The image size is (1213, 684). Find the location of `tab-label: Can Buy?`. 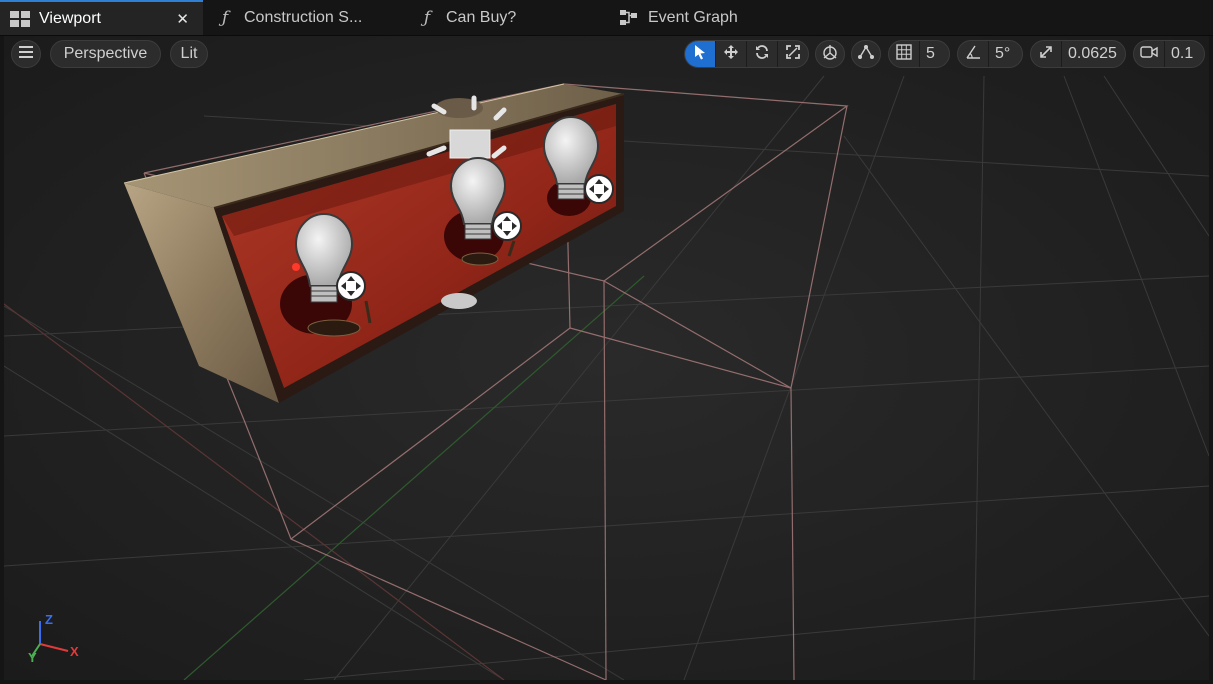

tab-label: Can Buy? is located at coordinates (481, 17).